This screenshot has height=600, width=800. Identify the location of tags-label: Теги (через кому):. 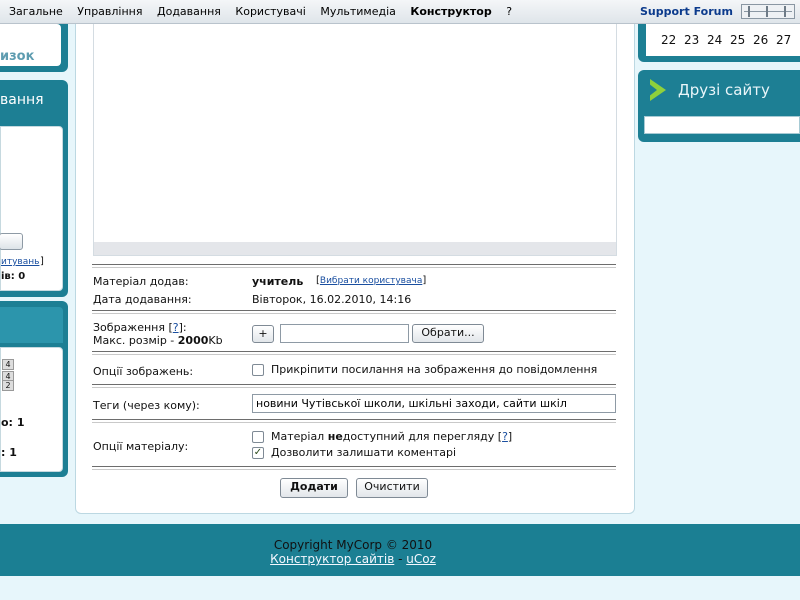
(146, 405).